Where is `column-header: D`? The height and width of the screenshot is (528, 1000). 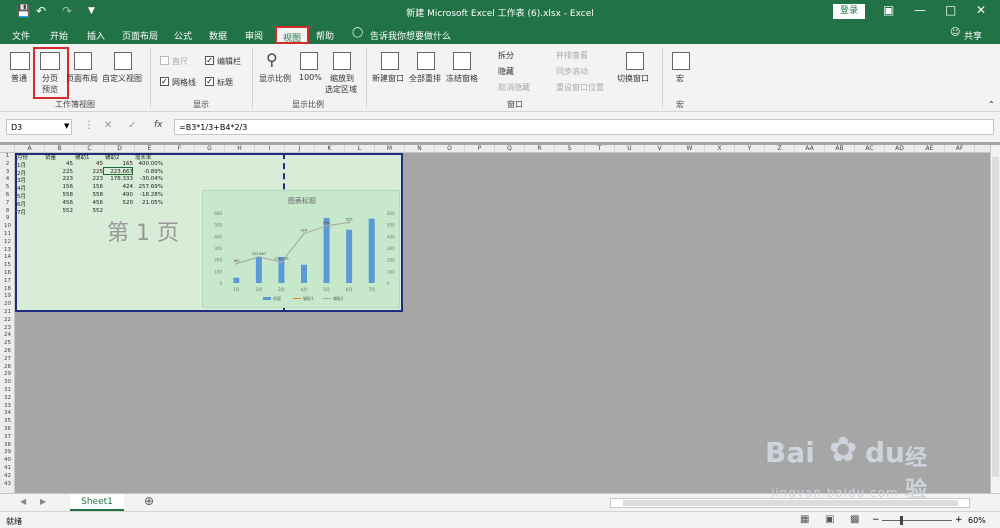
column-header: D is located at coordinates (120, 149).